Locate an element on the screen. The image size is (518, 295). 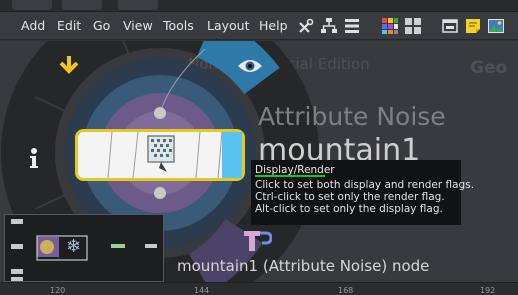
tooltip-underline is located at coordinates (290, 176).